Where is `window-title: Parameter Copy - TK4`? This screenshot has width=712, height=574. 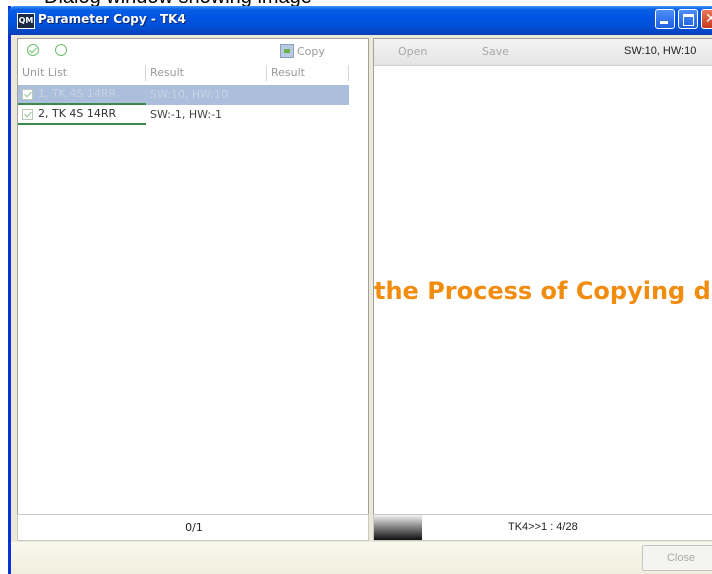
window-title: Parameter Copy - TK4 is located at coordinates (112, 19).